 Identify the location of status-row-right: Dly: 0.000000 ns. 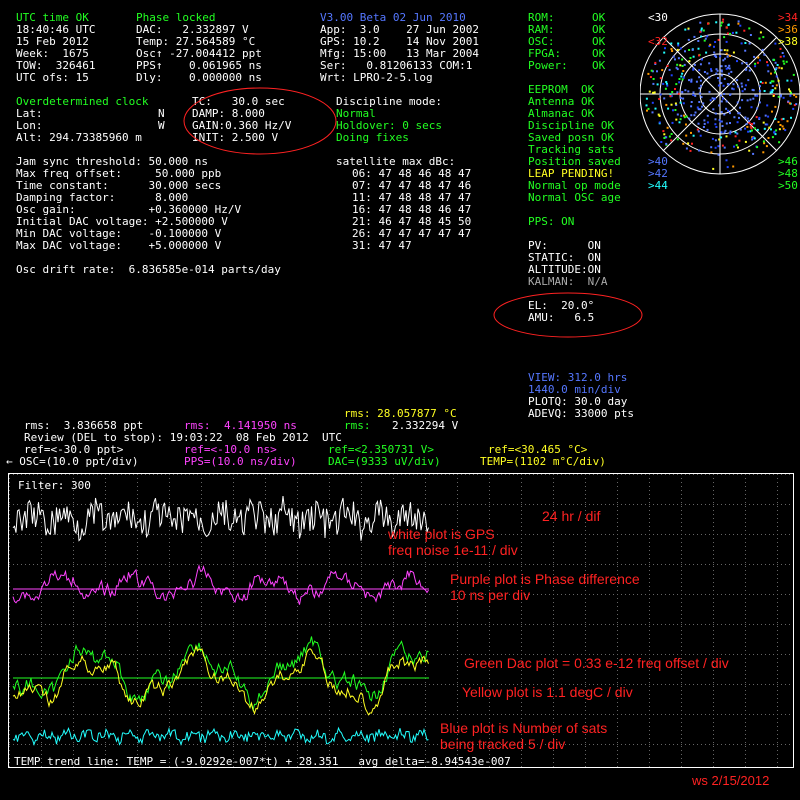
(199, 77).